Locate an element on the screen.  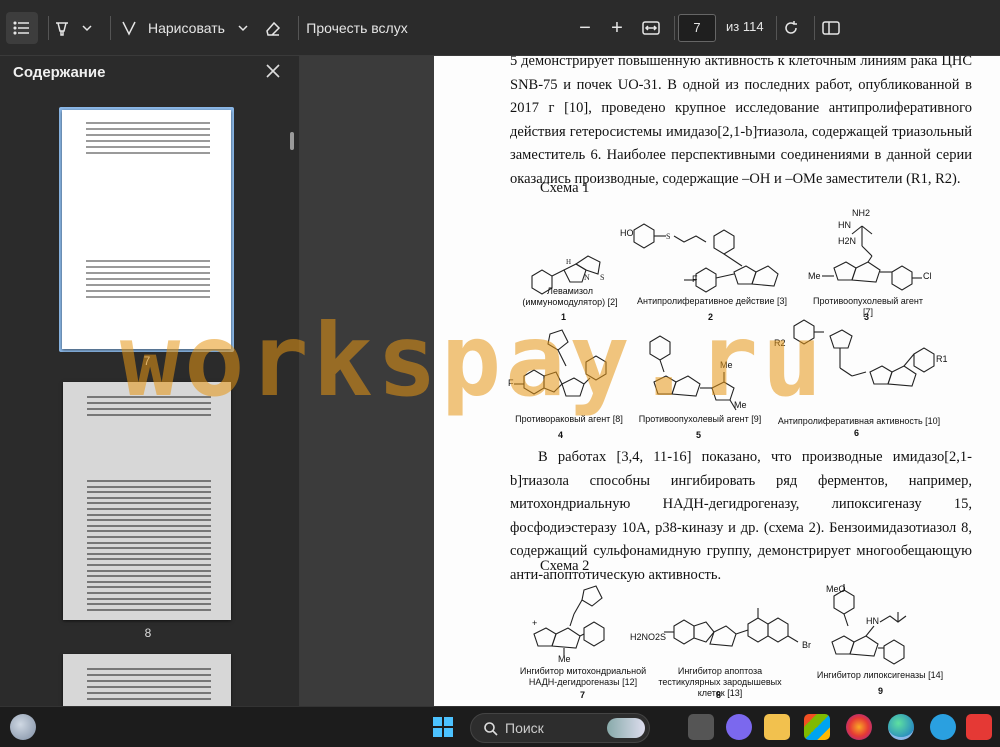
fit-page-button is located at coordinates (651, 28).